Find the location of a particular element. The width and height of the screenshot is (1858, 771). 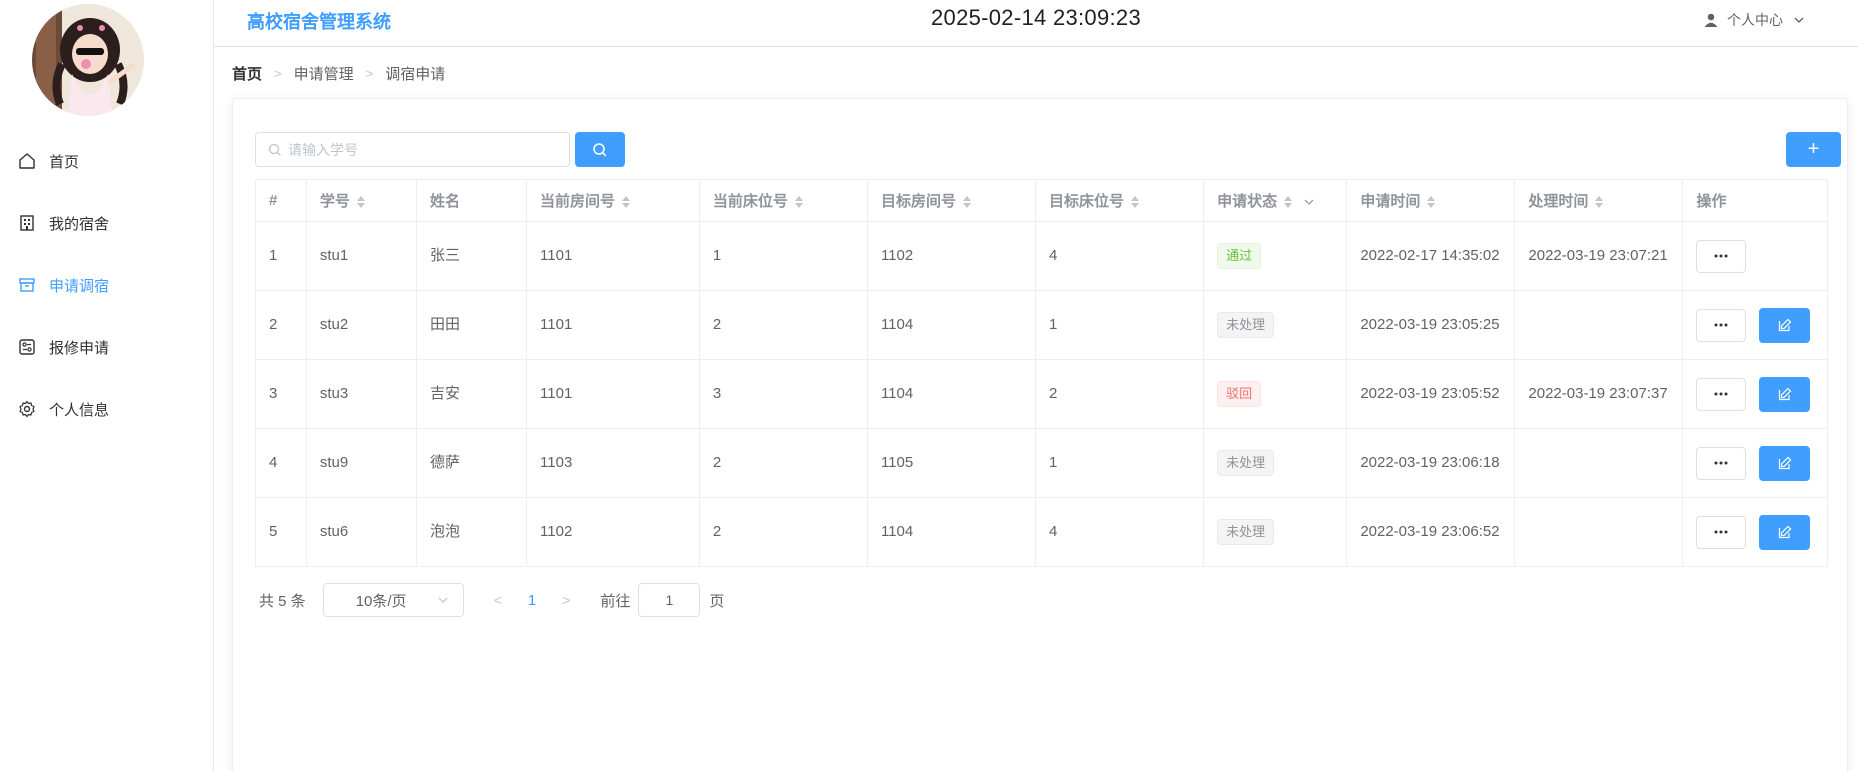

breadcrumb-current: 调宿申请 is located at coordinates (415, 74).